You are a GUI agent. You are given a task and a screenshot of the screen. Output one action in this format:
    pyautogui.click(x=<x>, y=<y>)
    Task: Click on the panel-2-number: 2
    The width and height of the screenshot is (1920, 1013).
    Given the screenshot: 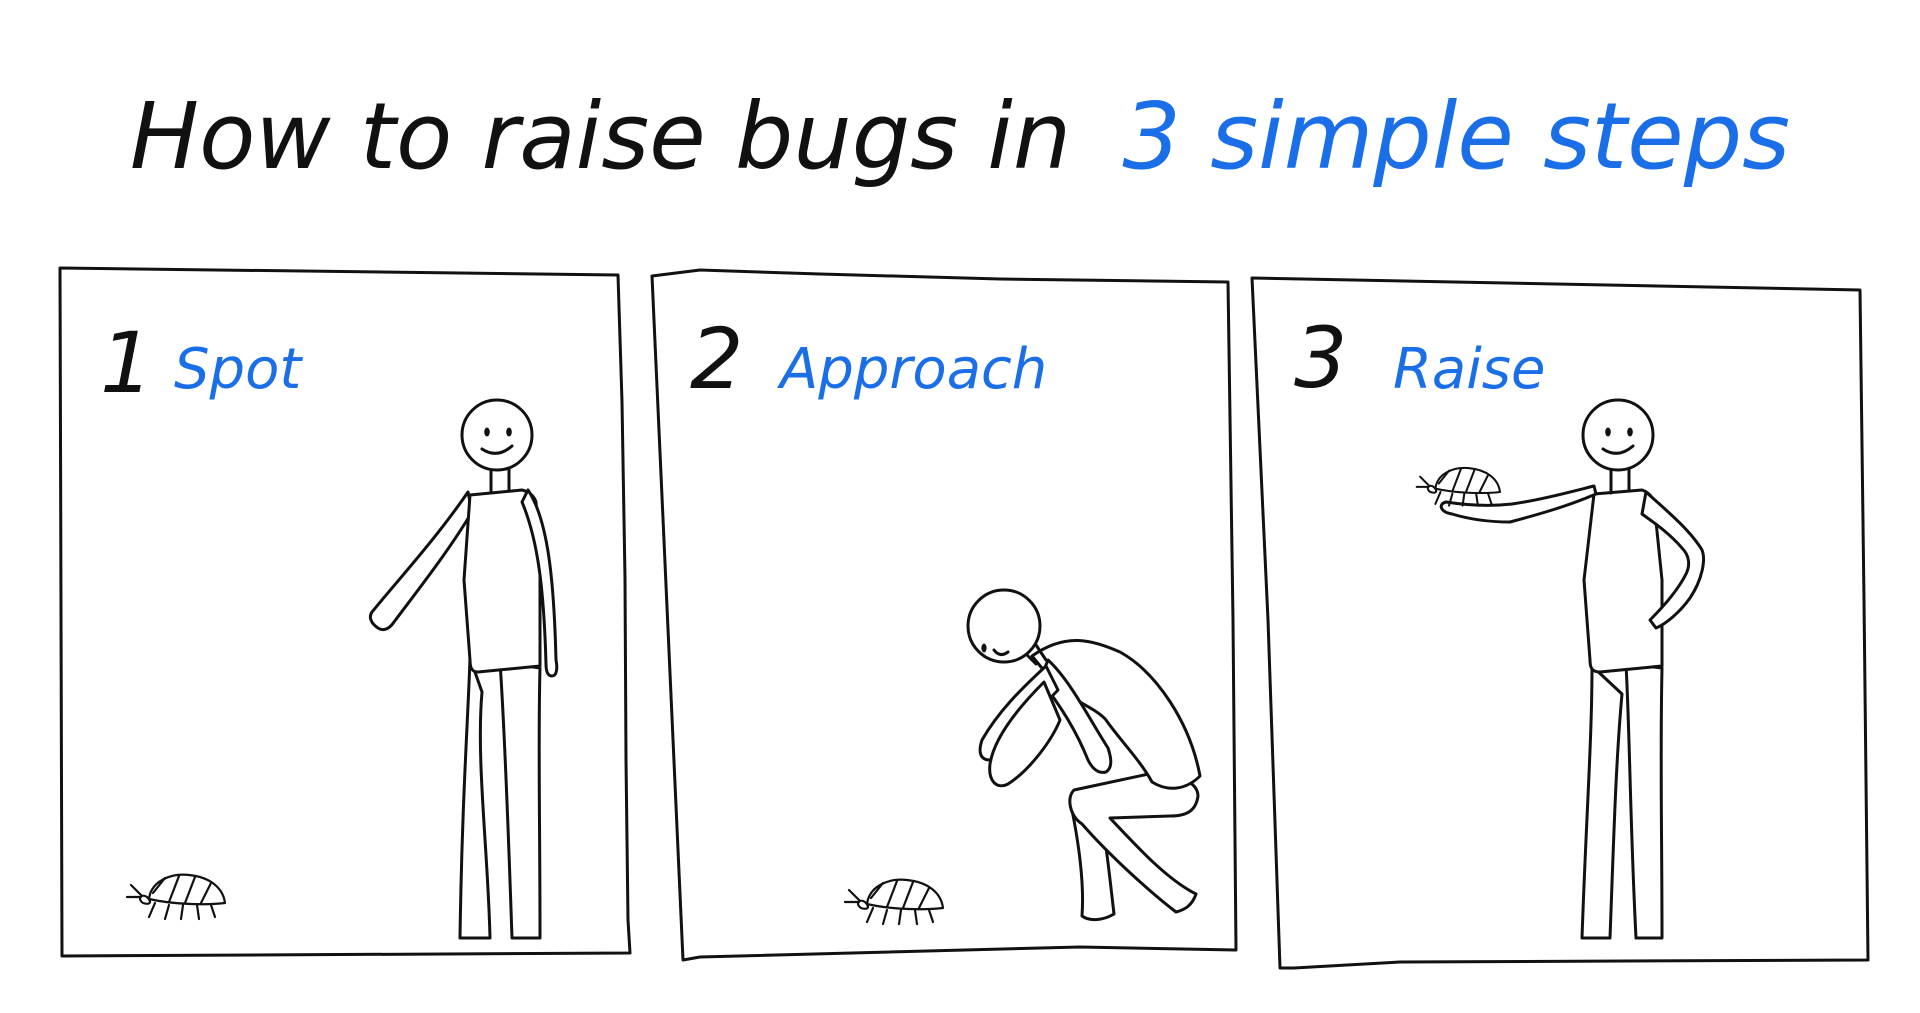 What is the action you would take?
    pyautogui.click(x=716, y=359)
    